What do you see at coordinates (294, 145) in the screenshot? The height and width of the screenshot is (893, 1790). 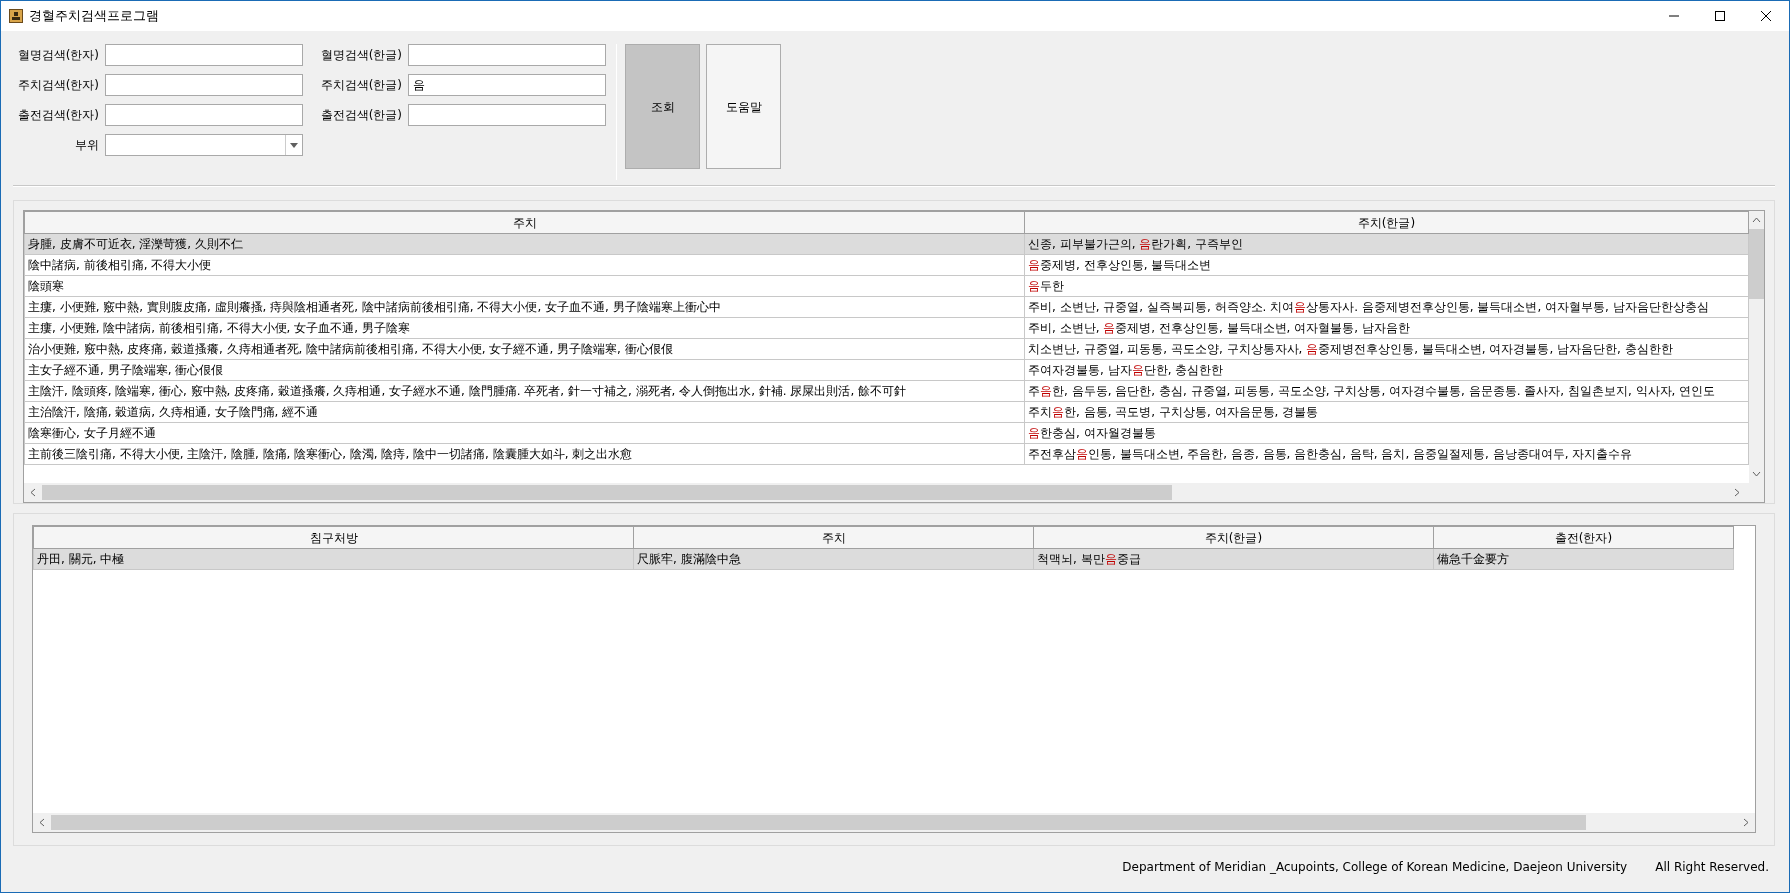 I see `dropdown-arrow-icon` at bounding box center [294, 145].